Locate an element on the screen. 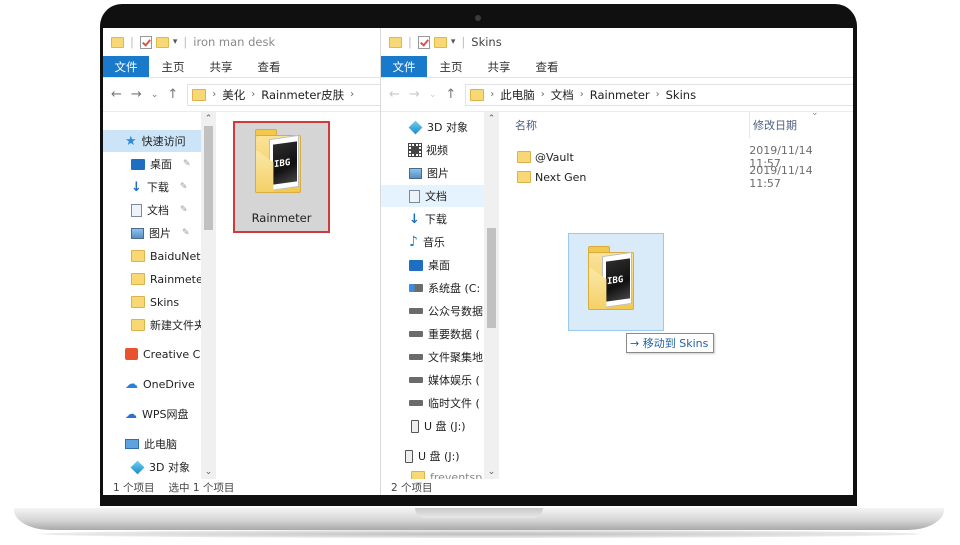 This screenshot has width=960, height=545. breadcrumb-item: 美化 is located at coordinates (233, 95).